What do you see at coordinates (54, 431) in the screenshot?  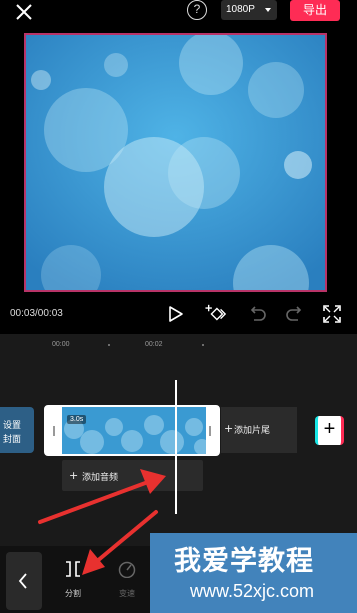 I see `clip-trim-handle-left` at bounding box center [54, 431].